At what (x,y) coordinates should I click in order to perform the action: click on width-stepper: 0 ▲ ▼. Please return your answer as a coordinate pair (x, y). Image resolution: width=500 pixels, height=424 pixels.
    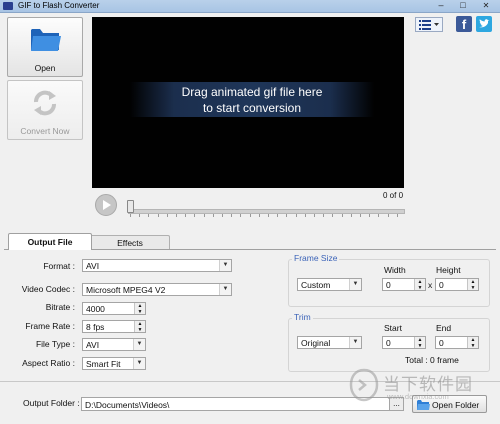
    Looking at the image, I should click on (404, 284).